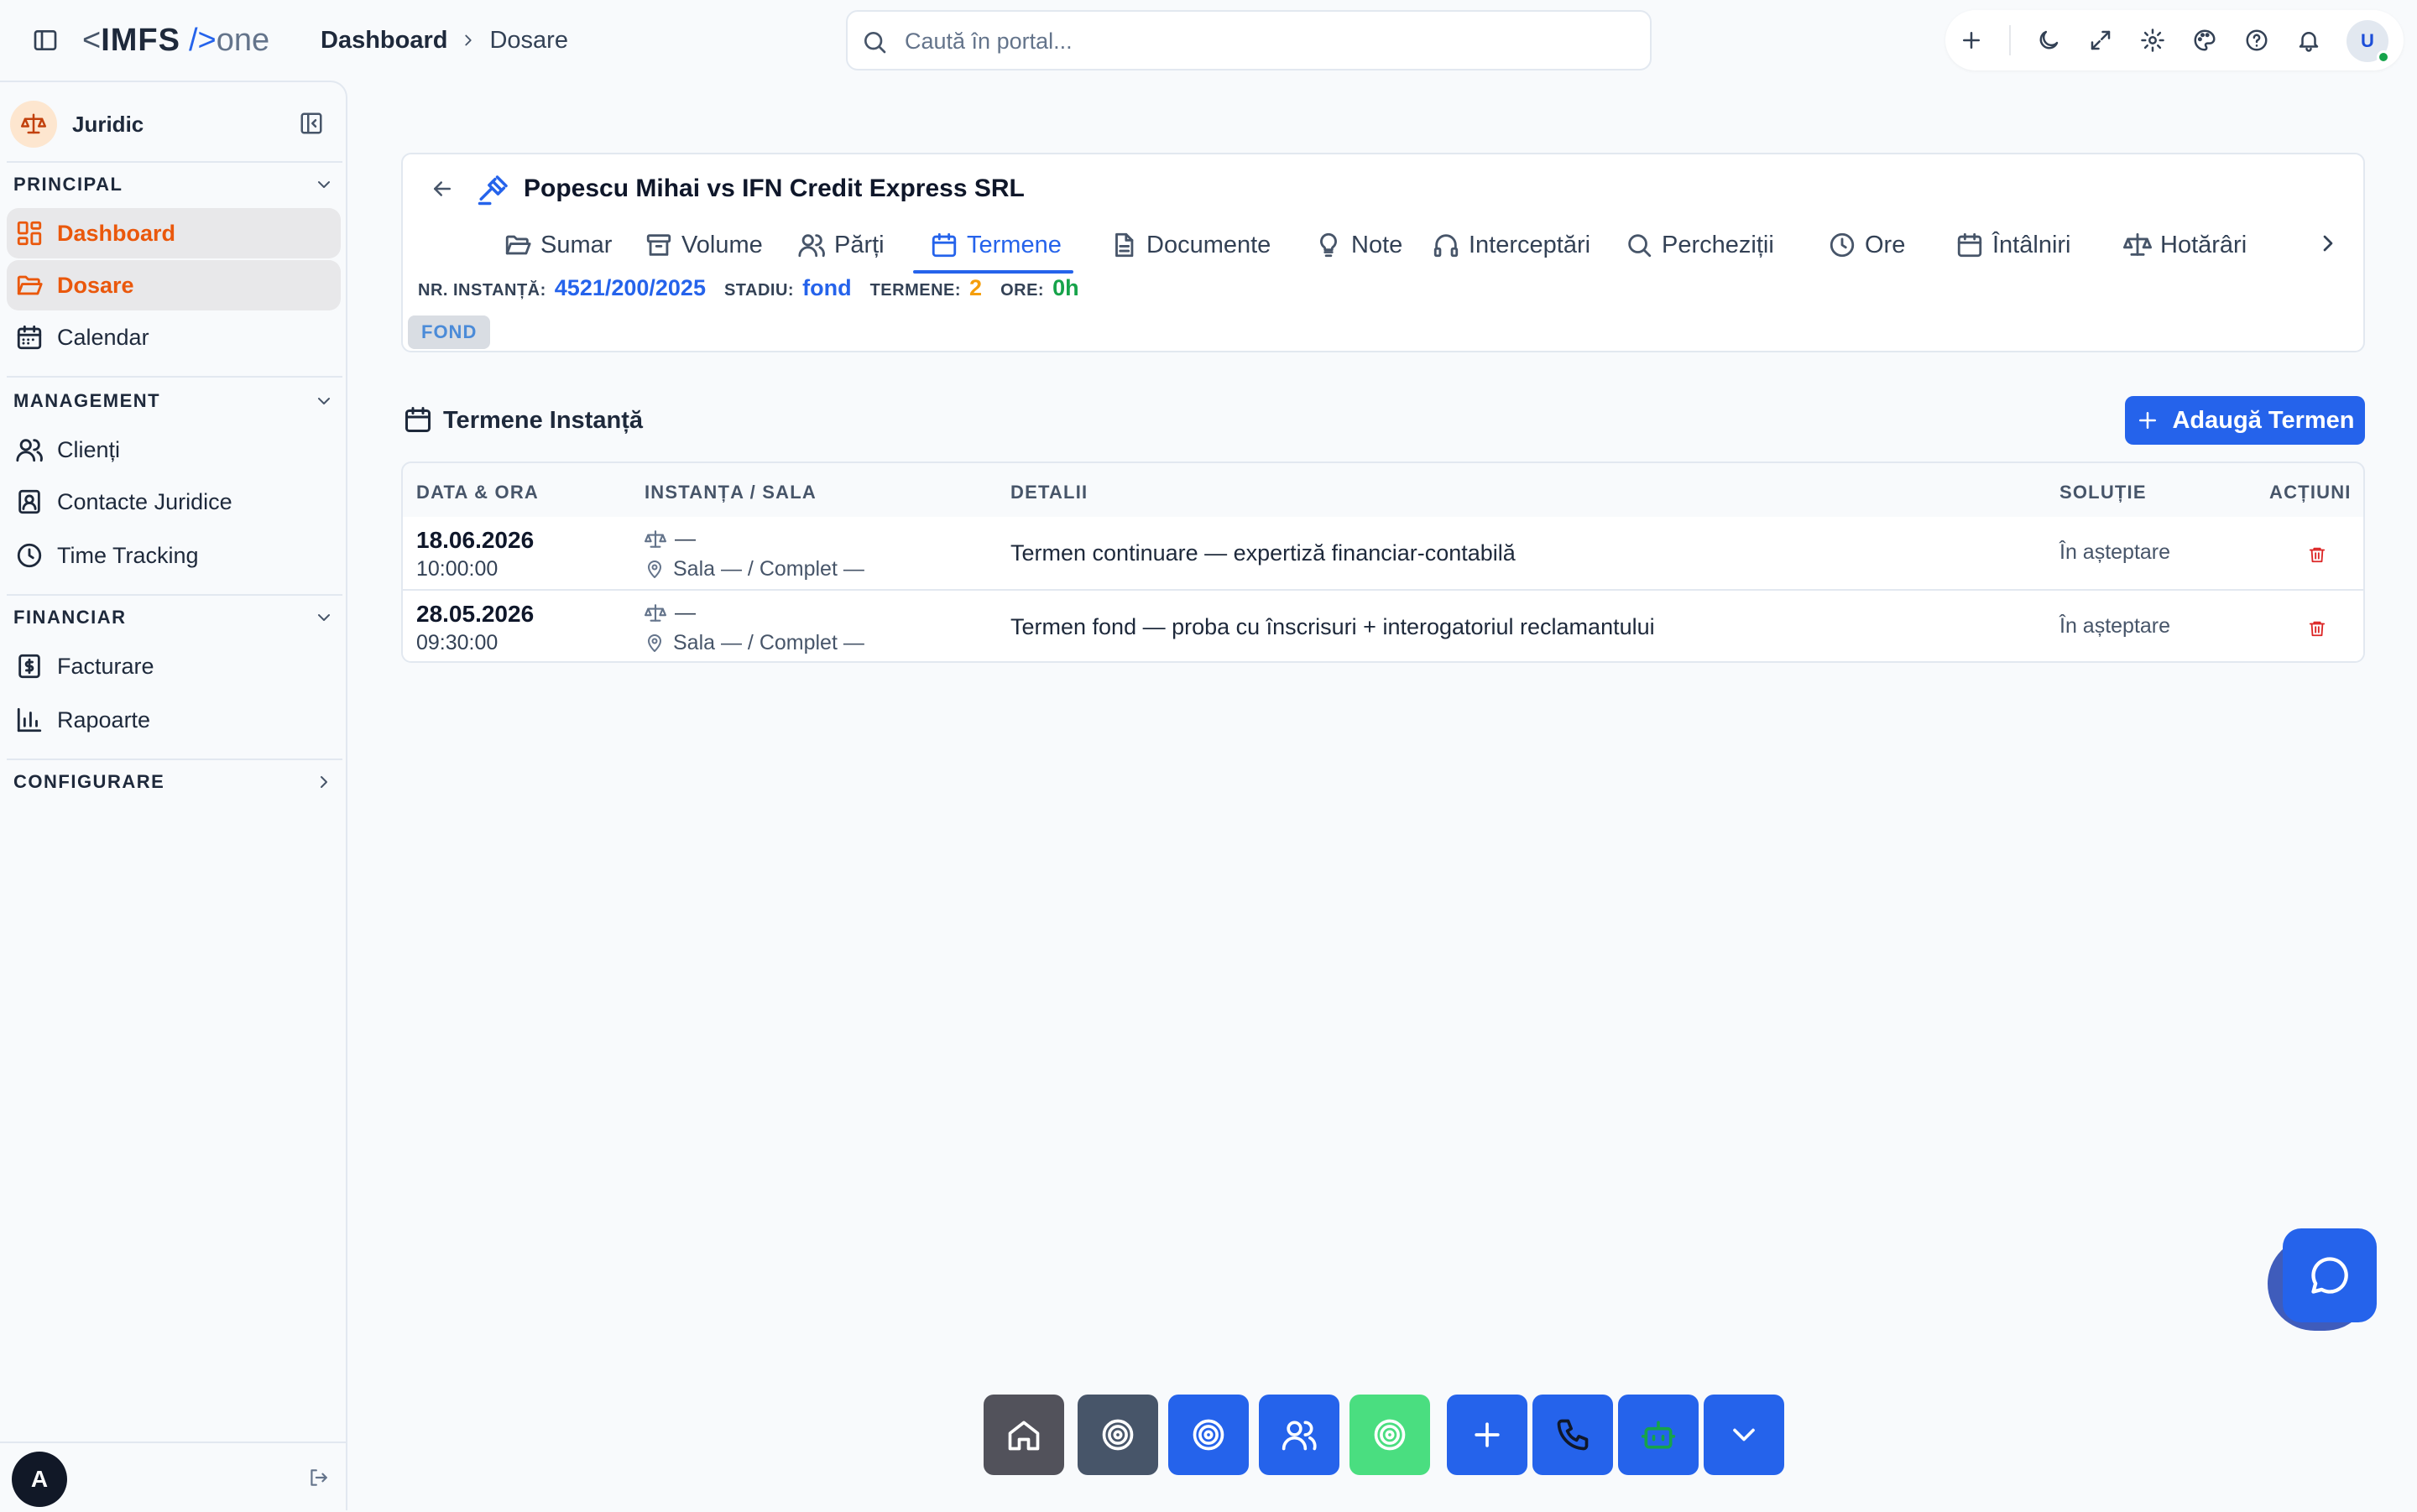 This screenshot has height=1512, width=2417. I want to click on tab-note: Note, so click(1358, 245).